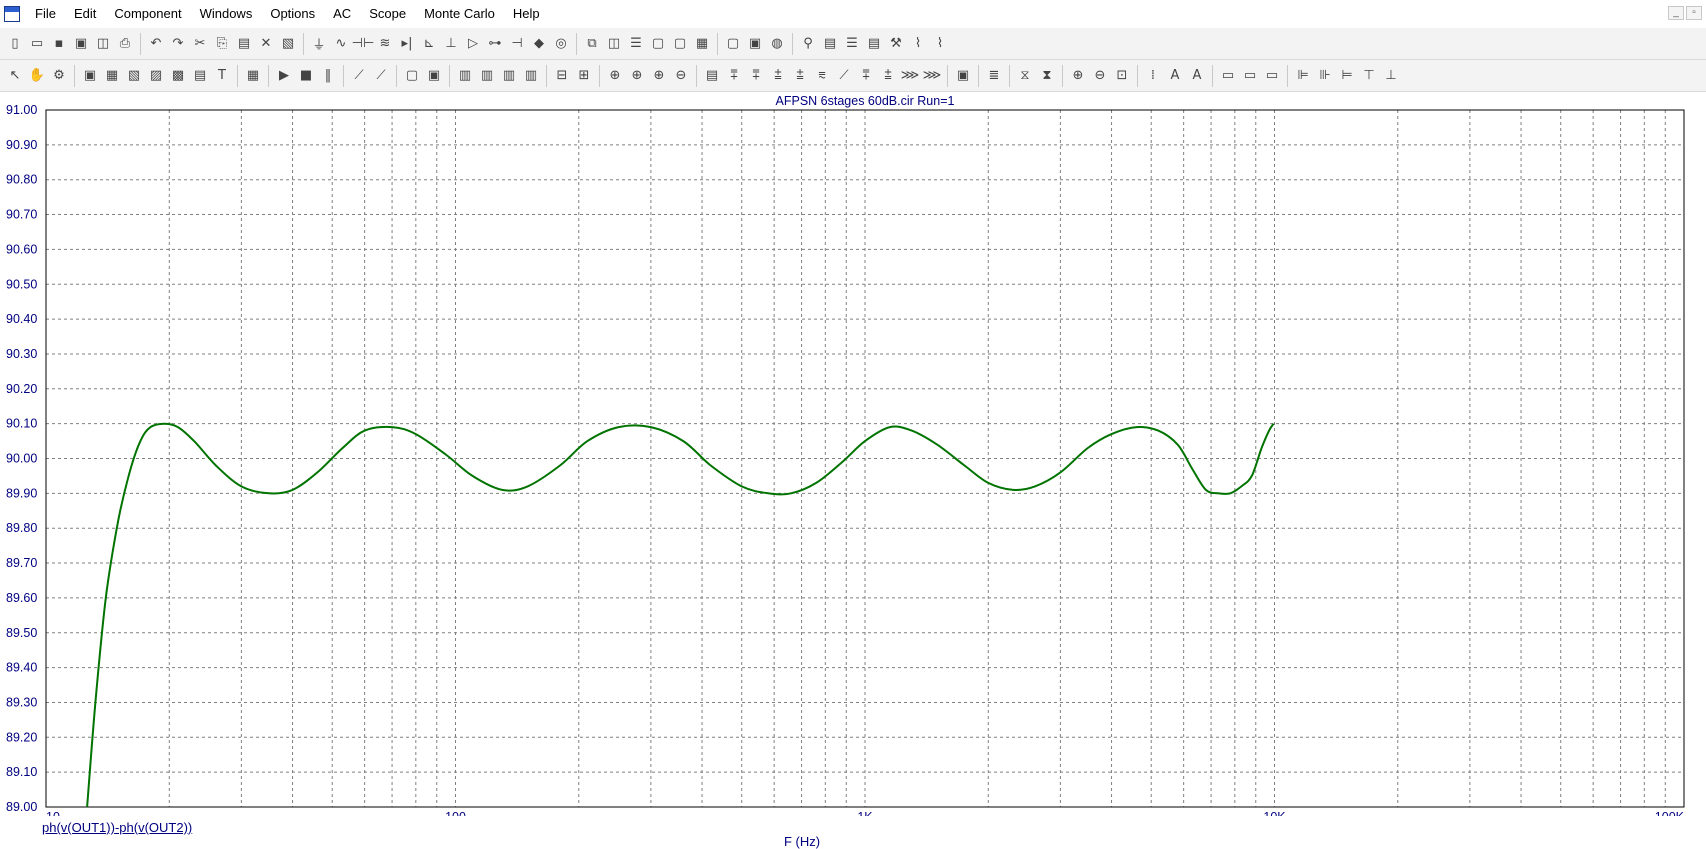  I want to click on slope-icon: ⟋, so click(844, 76).